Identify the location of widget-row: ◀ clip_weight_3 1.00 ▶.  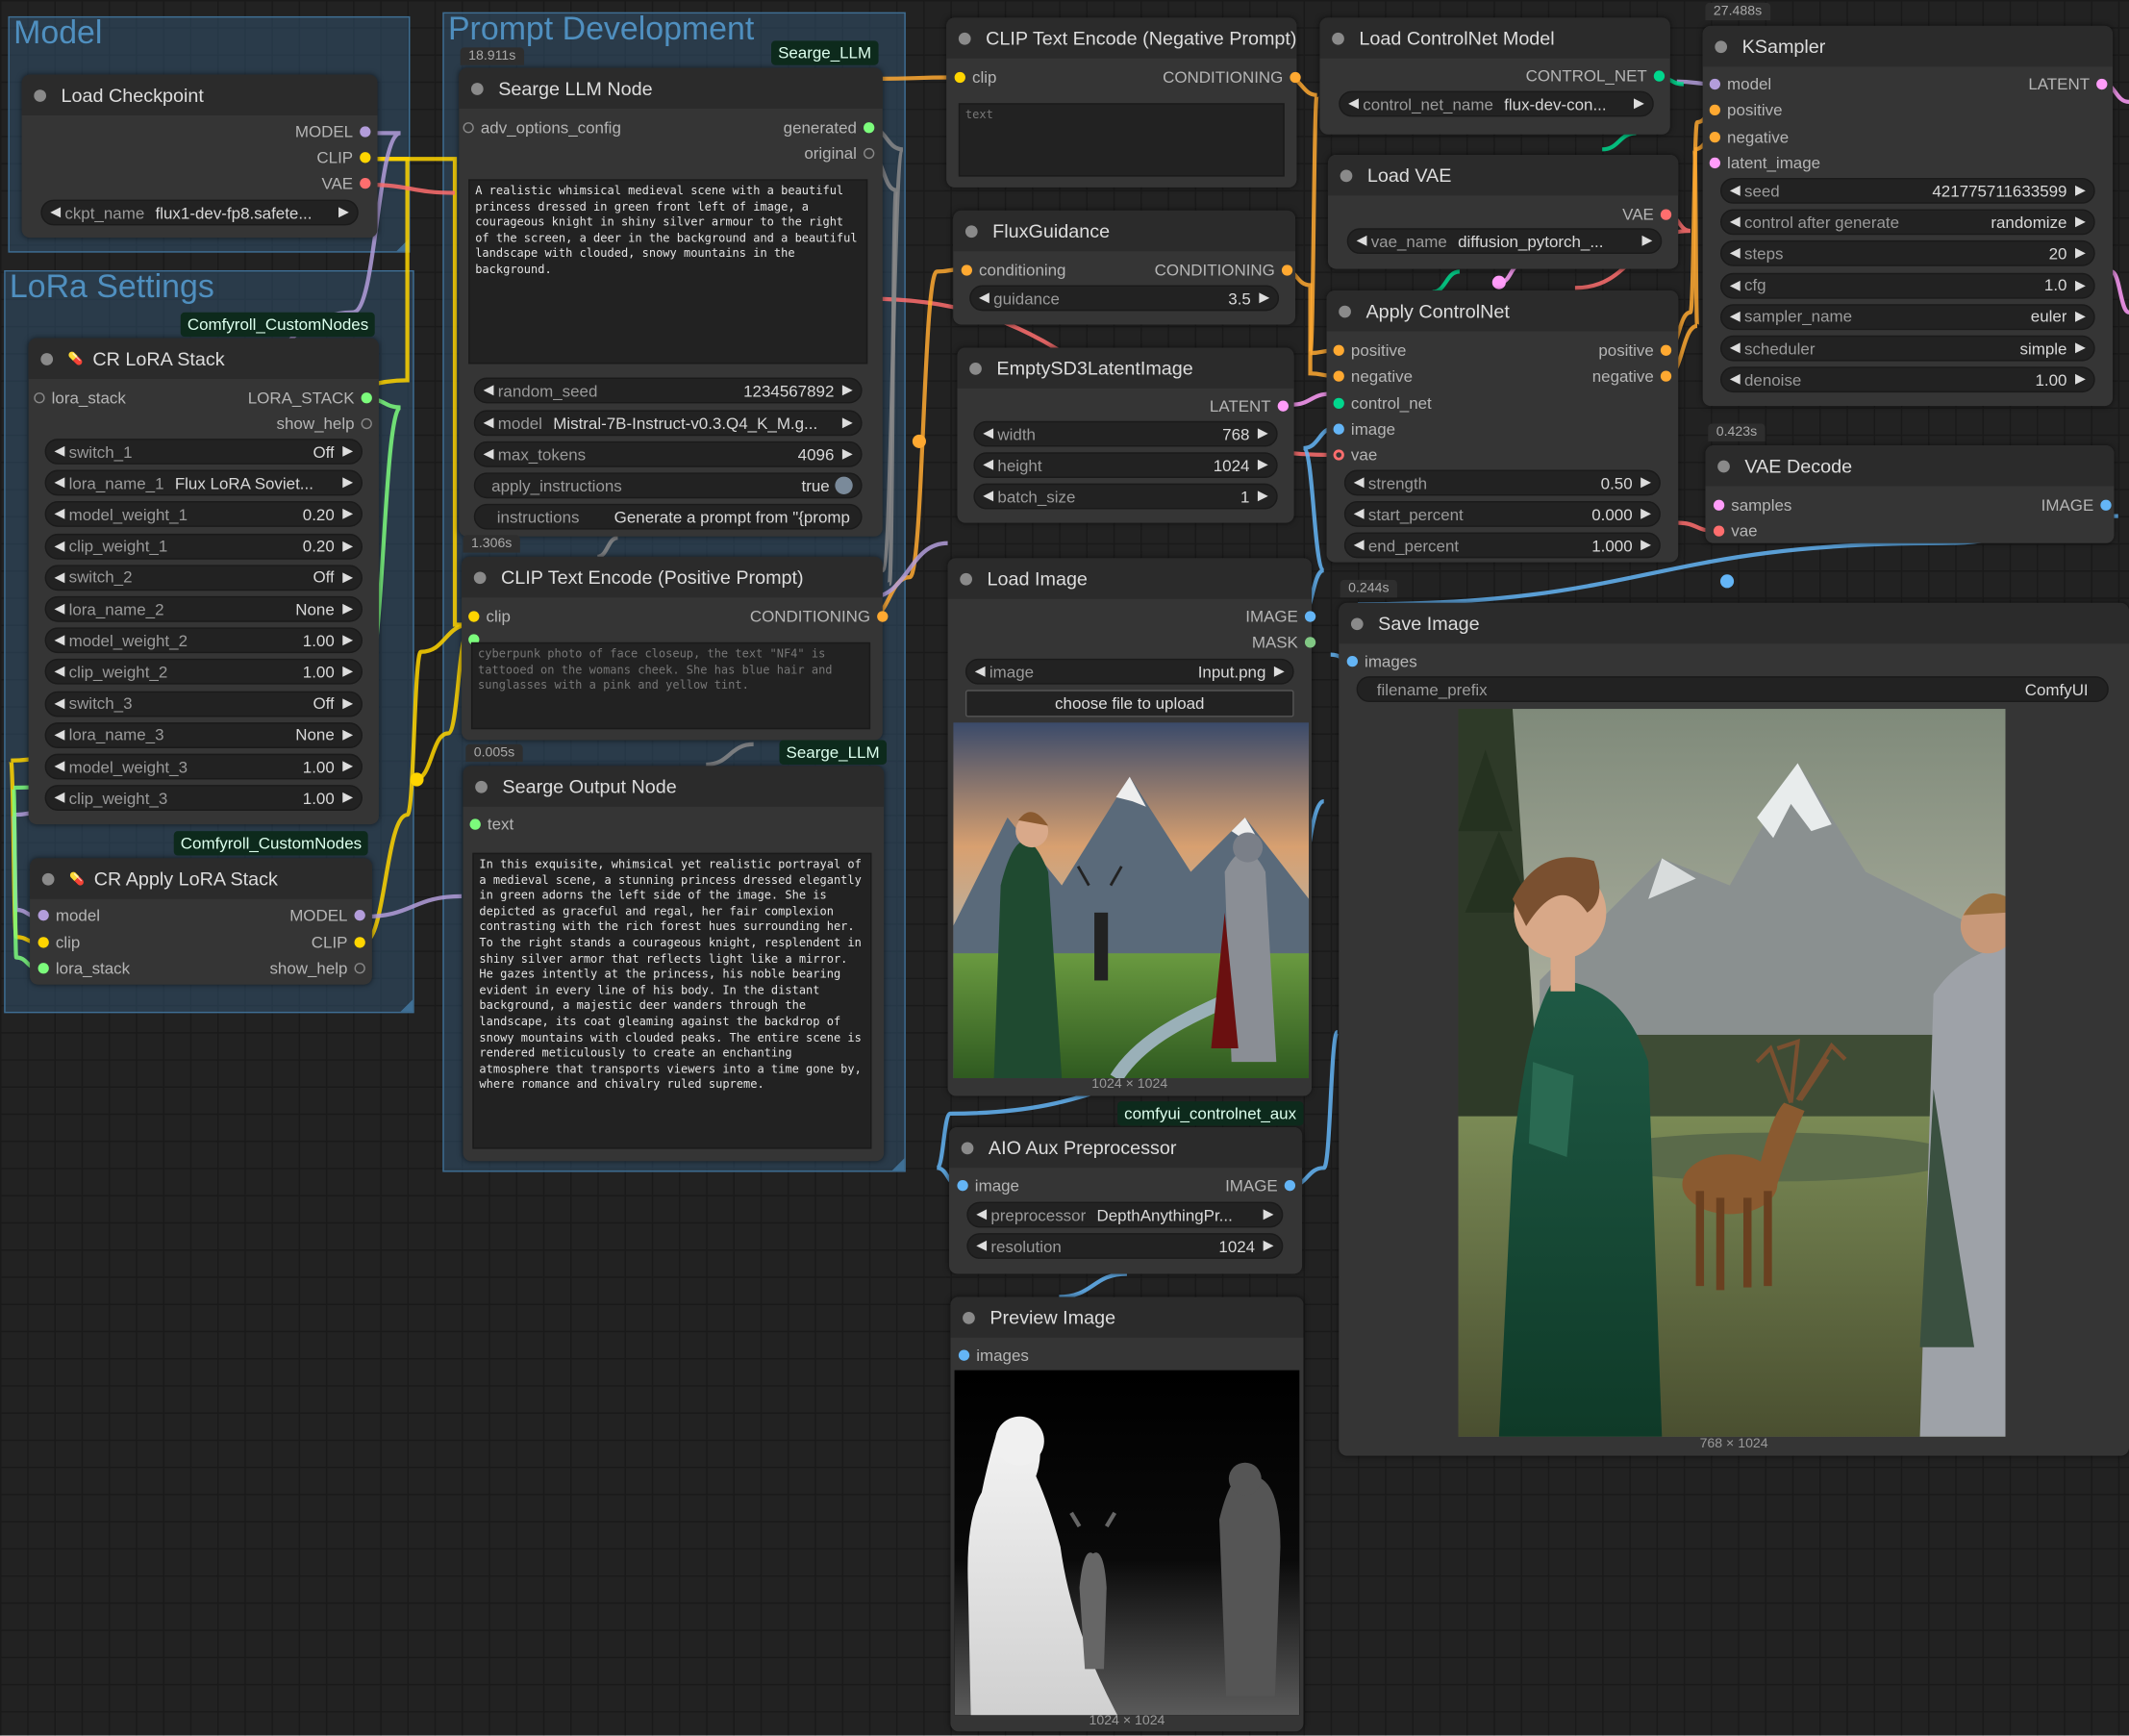
(204, 798).